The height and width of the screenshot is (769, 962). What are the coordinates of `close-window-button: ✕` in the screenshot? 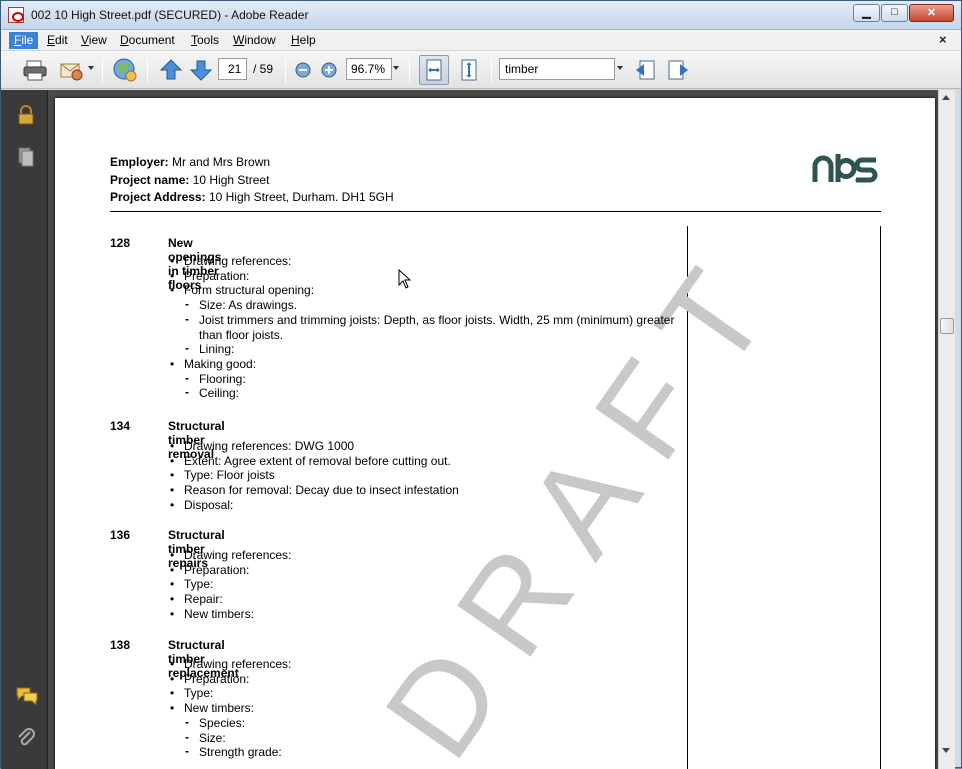 It's located at (931, 13).